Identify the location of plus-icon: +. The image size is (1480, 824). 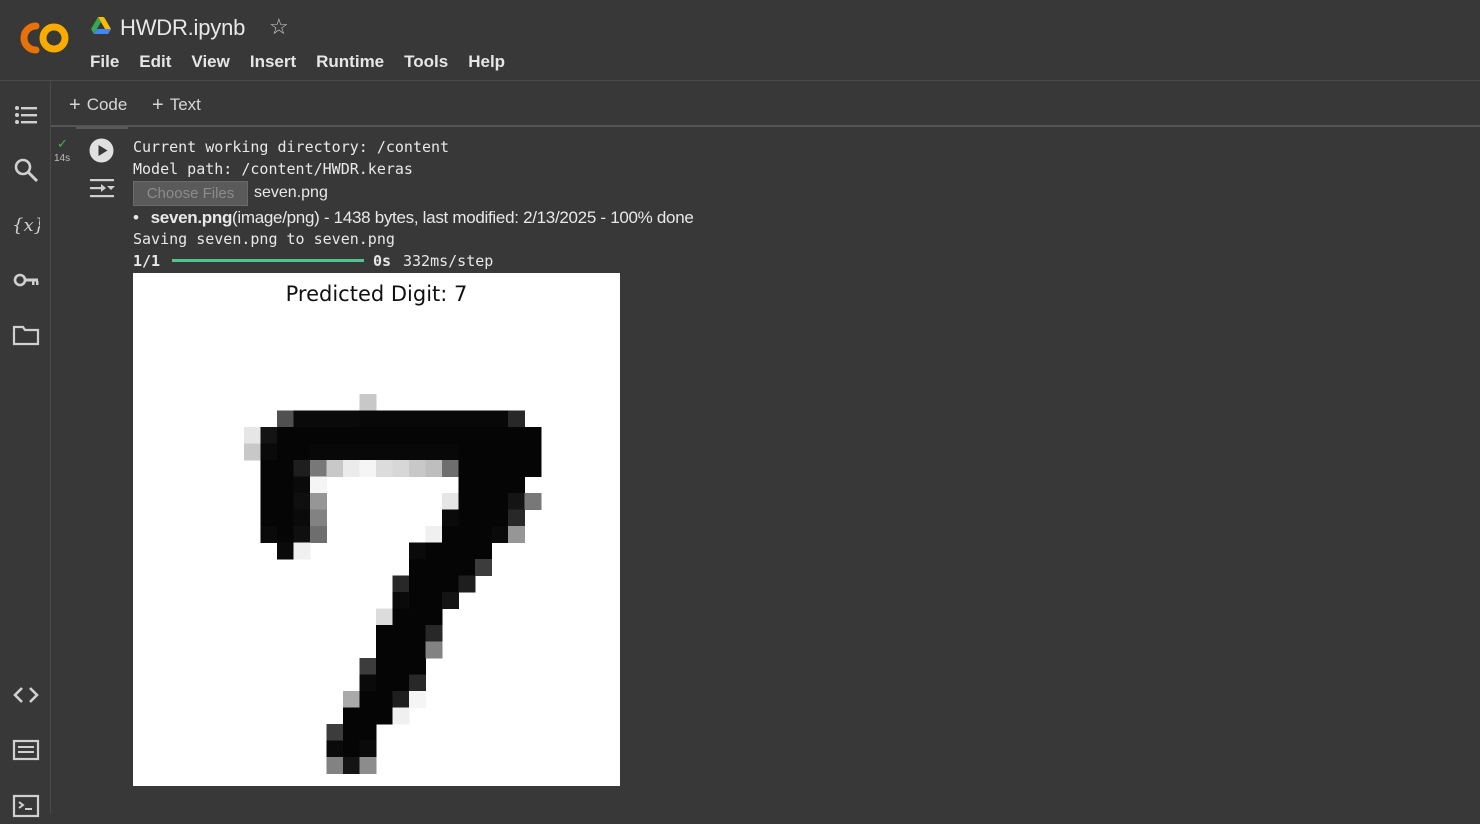
(158, 105).